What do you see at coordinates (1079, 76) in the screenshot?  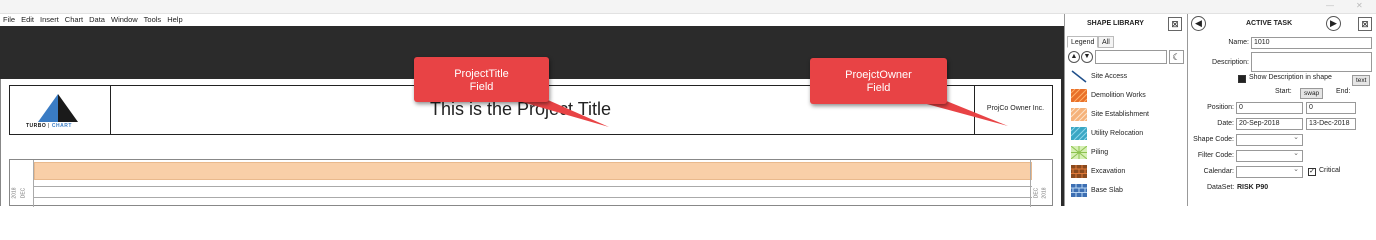 I see `line-icon` at bounding box center [1079, 76].